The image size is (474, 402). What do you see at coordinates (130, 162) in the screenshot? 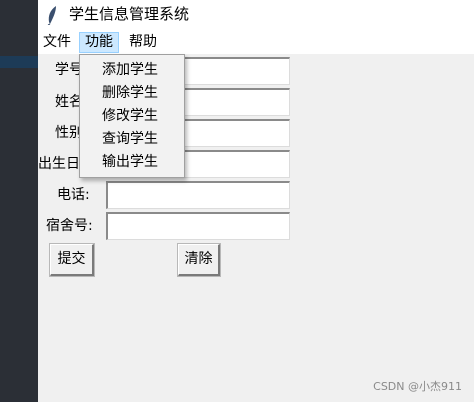
I see `menu-item-output-student: 输出学生` at bounding box center [130, 162].